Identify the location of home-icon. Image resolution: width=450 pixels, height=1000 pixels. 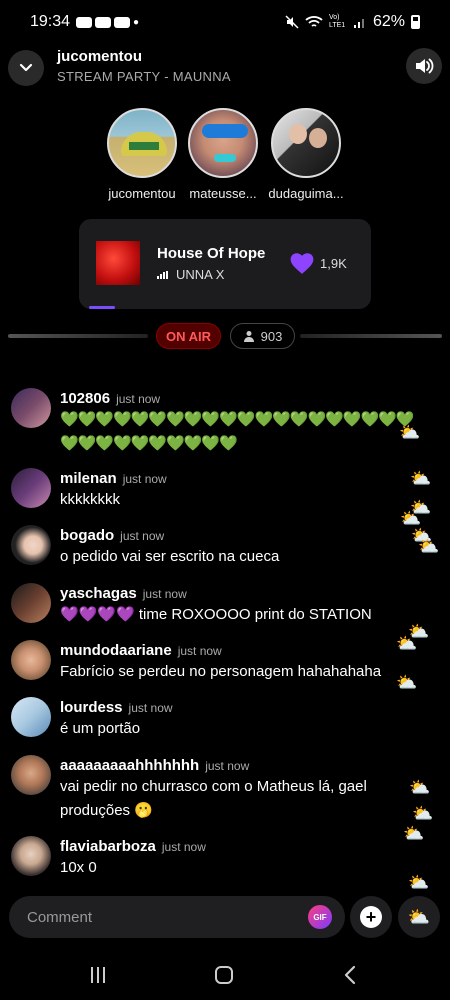
(224, 975).